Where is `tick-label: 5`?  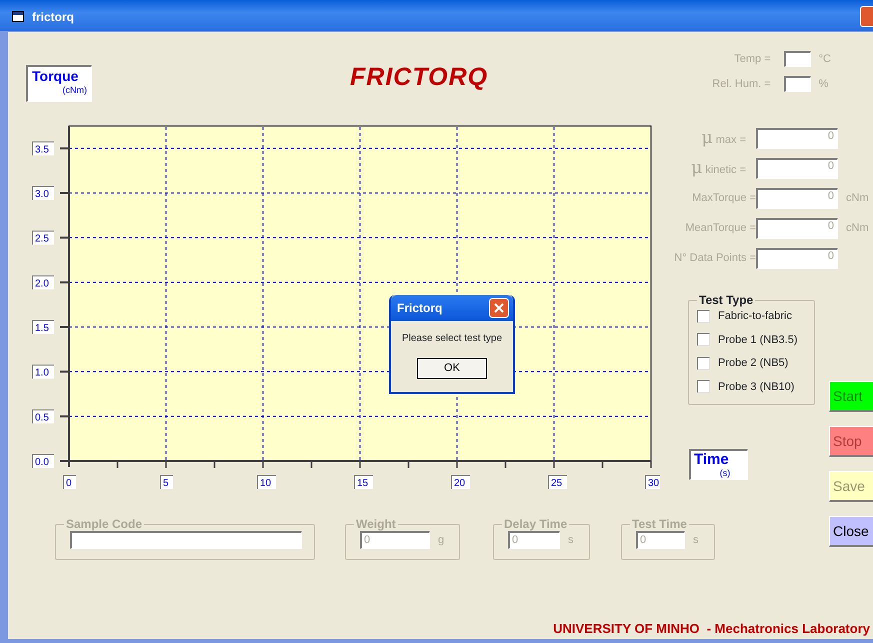
tick-label: 5 is located at coordinates (167, 482).